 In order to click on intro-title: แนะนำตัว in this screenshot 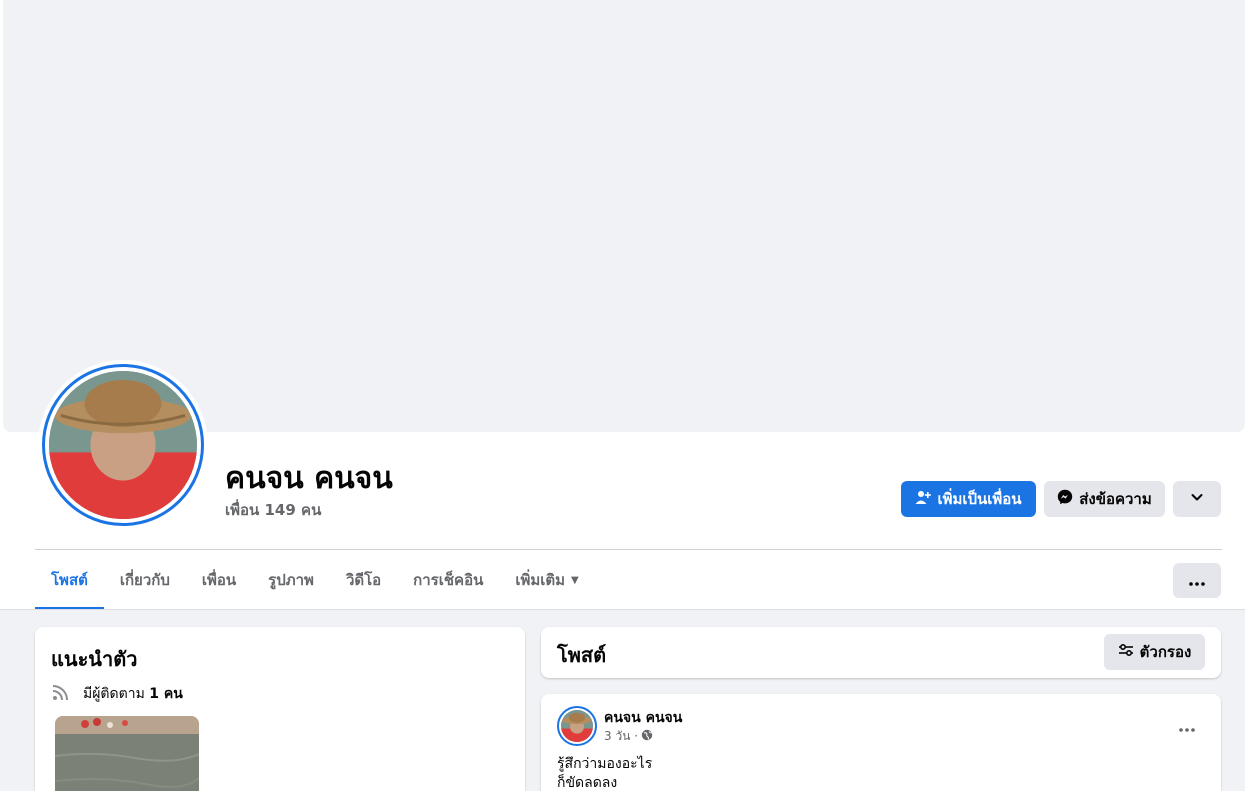, I will do `click(94, 659)`.